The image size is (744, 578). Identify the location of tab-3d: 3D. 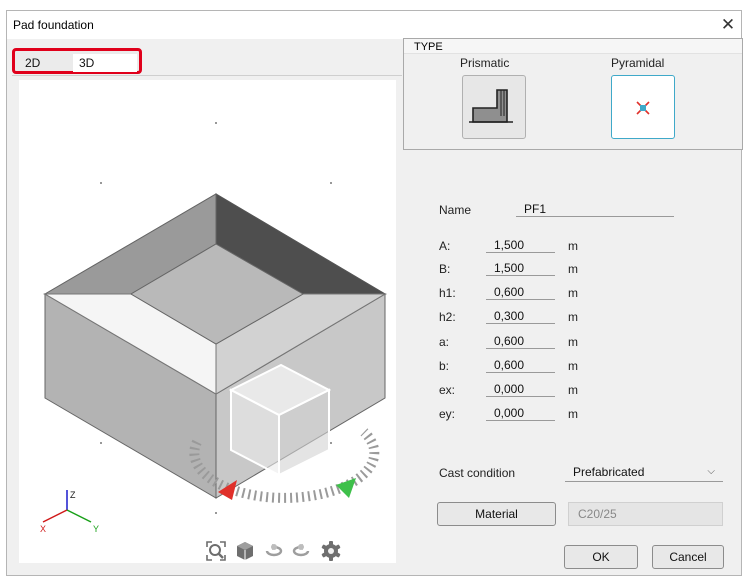
(105, 63).